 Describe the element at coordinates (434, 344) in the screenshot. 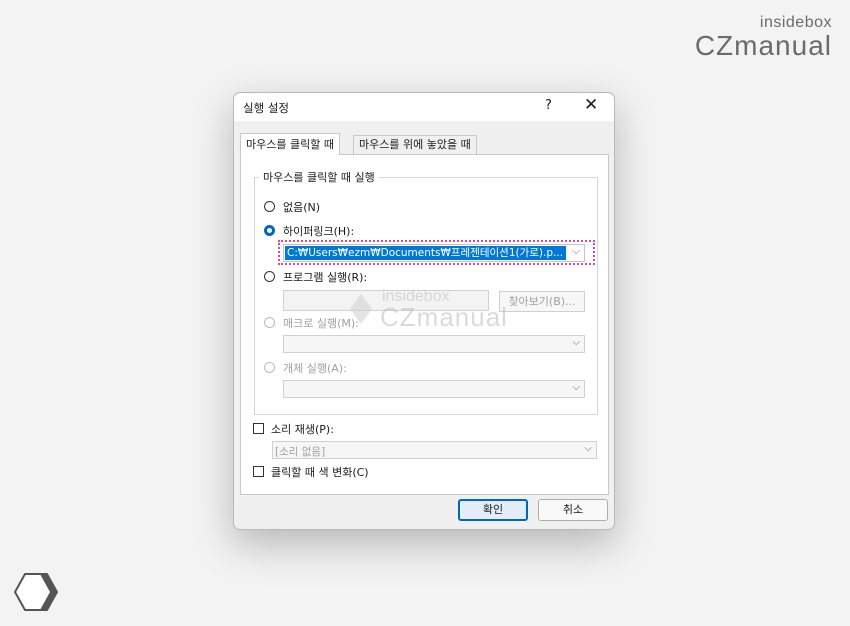

I see `macro-dropdown: ⌵` at that location.